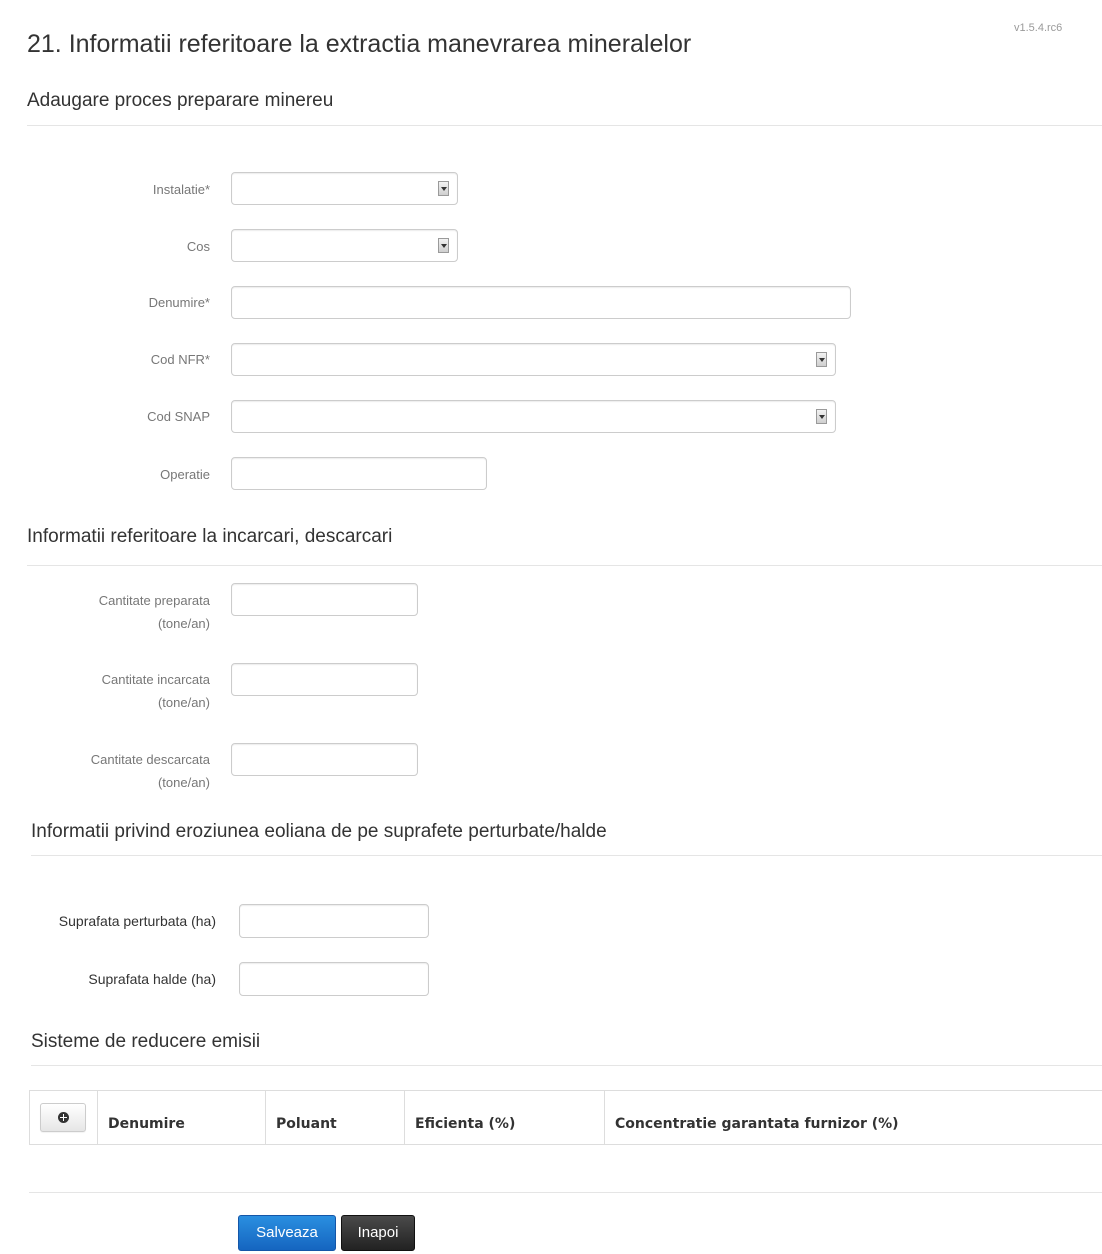 This screenshot has height=1254, width=1102. What do you see at coordinates (183, 702) in the screenshot?
I see `cantitate-incarcata-label-line2: (tone/an)` at bounding box center [183, 702].